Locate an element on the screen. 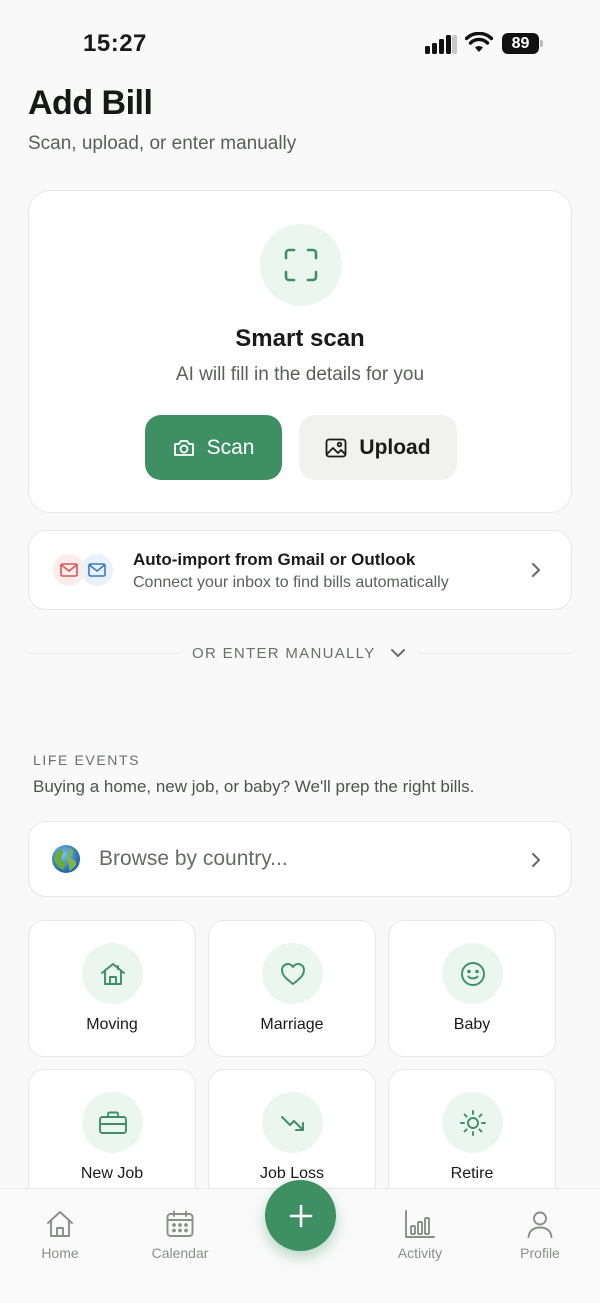 Image resolution: width=600 pixels, height=1303 pixels. life-event-new-job: New Job is located at coordinates (112, 1137).